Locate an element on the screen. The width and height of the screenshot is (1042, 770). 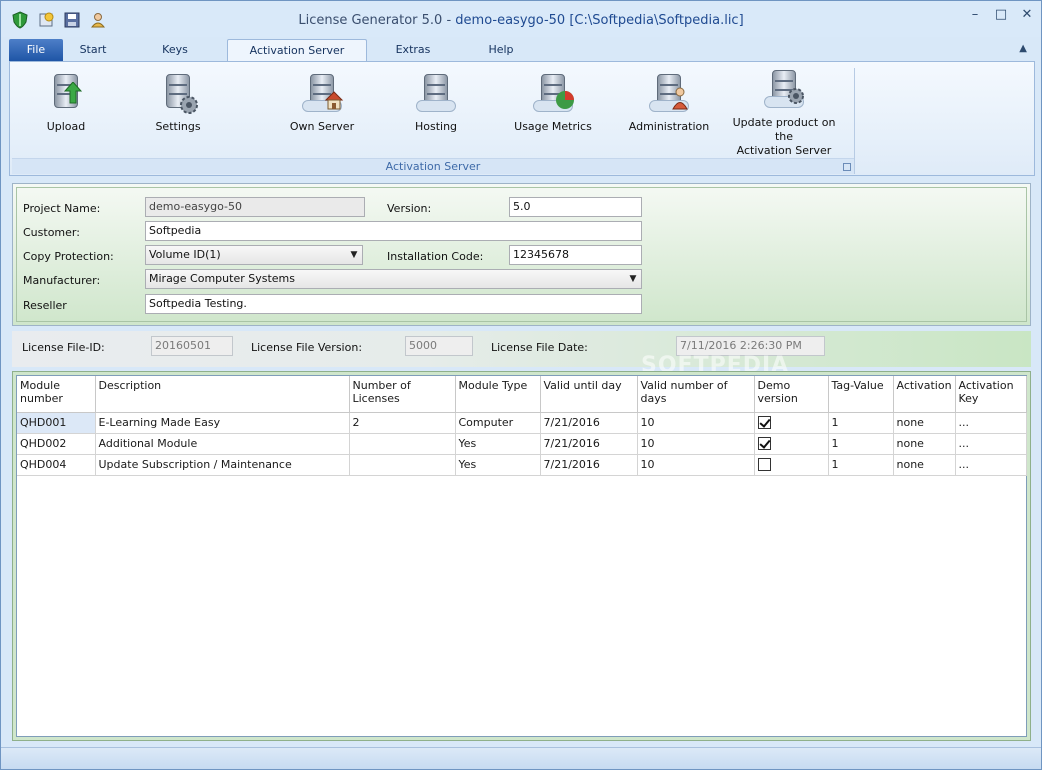
update-product-label-line2: Activation Server is located at coordinates (784, 150).